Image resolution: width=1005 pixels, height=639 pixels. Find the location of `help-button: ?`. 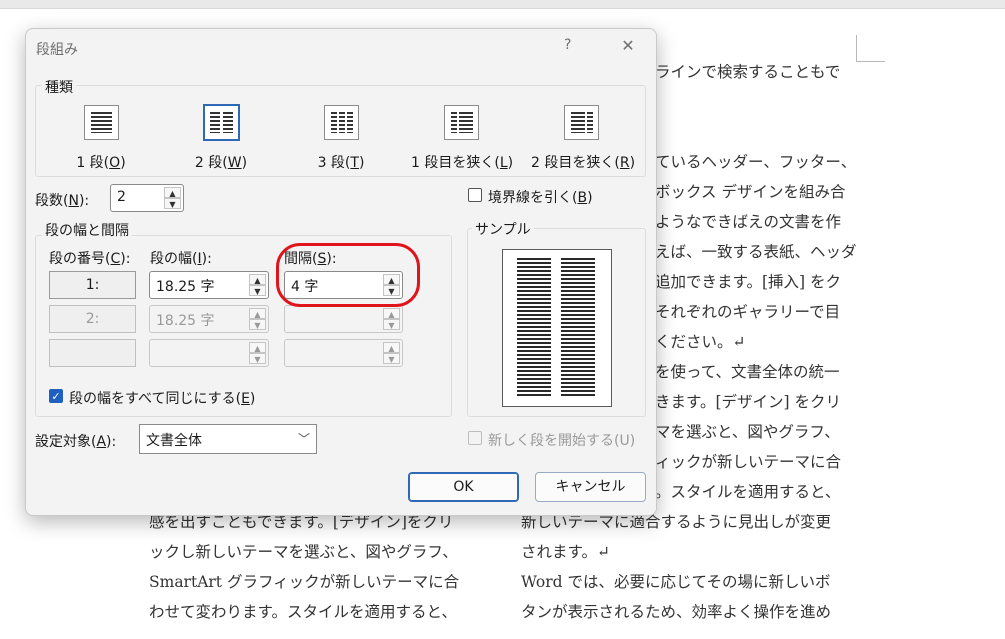

help-button: ? is located at coordinates (567, 45).